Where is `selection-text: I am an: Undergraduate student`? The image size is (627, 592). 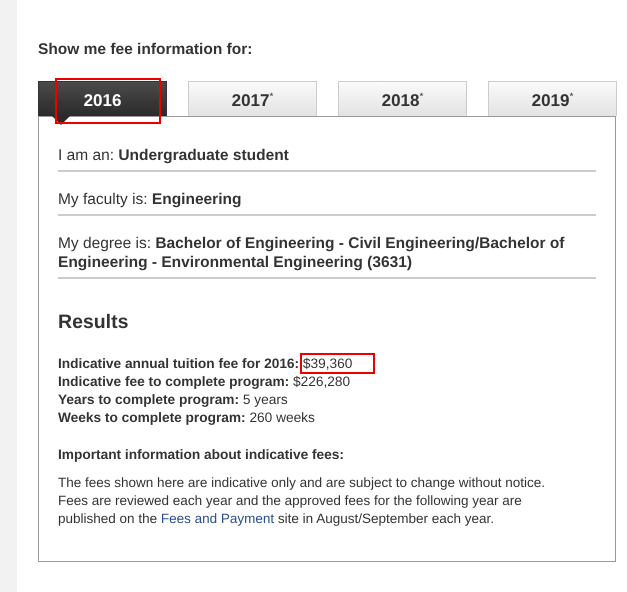
selection-text: I am an: Undergraduate student is located at coordinates (327, 150).